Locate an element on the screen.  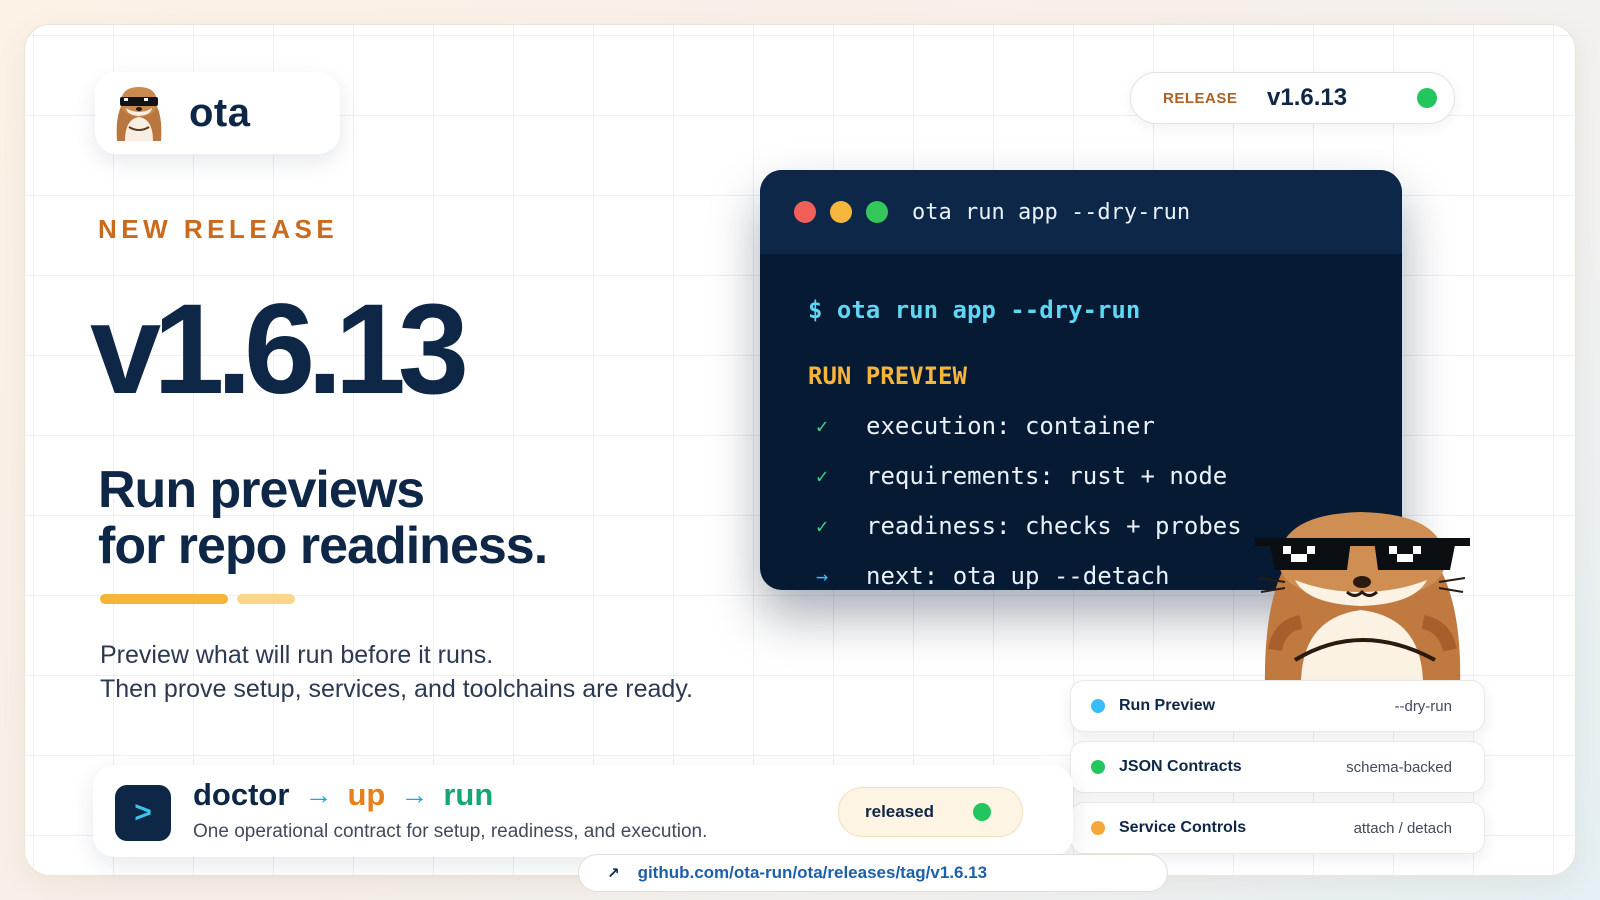
hero-version: v1.6.13 is located at coordinates (279, 349).